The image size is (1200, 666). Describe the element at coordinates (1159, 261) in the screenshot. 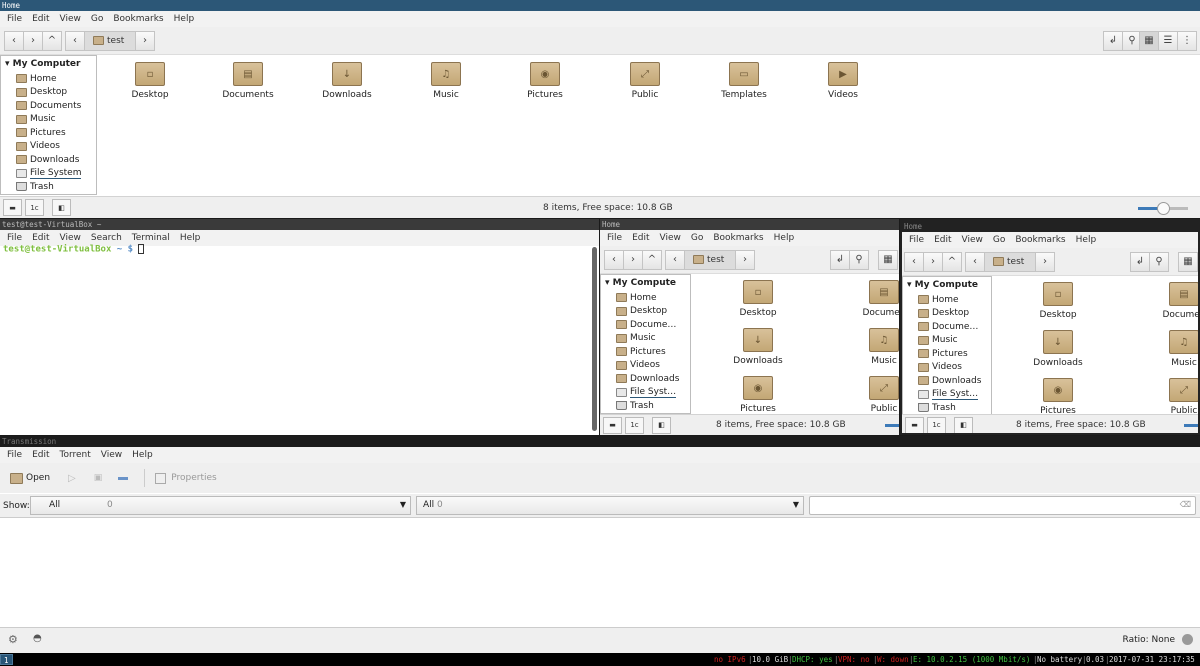

I see `search-button: ⚲` at that location.